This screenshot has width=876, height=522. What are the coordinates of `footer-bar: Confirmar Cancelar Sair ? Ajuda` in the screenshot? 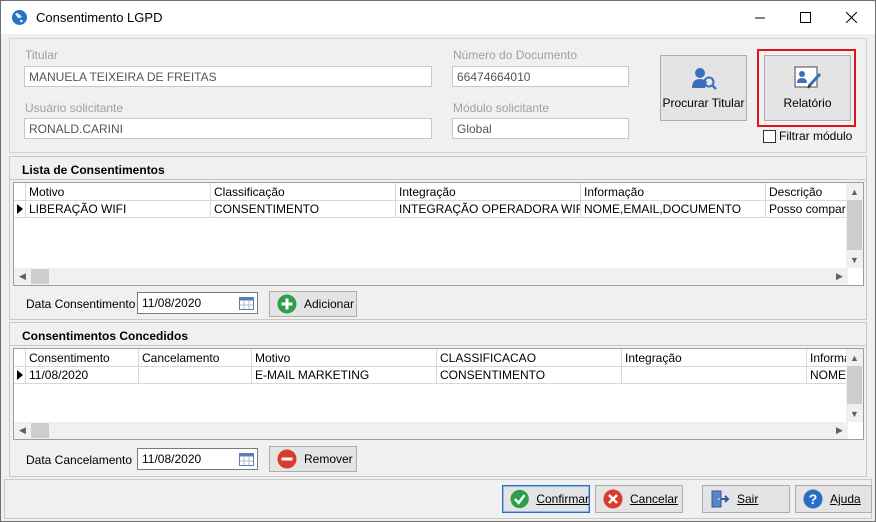 It's located at (438, 499).